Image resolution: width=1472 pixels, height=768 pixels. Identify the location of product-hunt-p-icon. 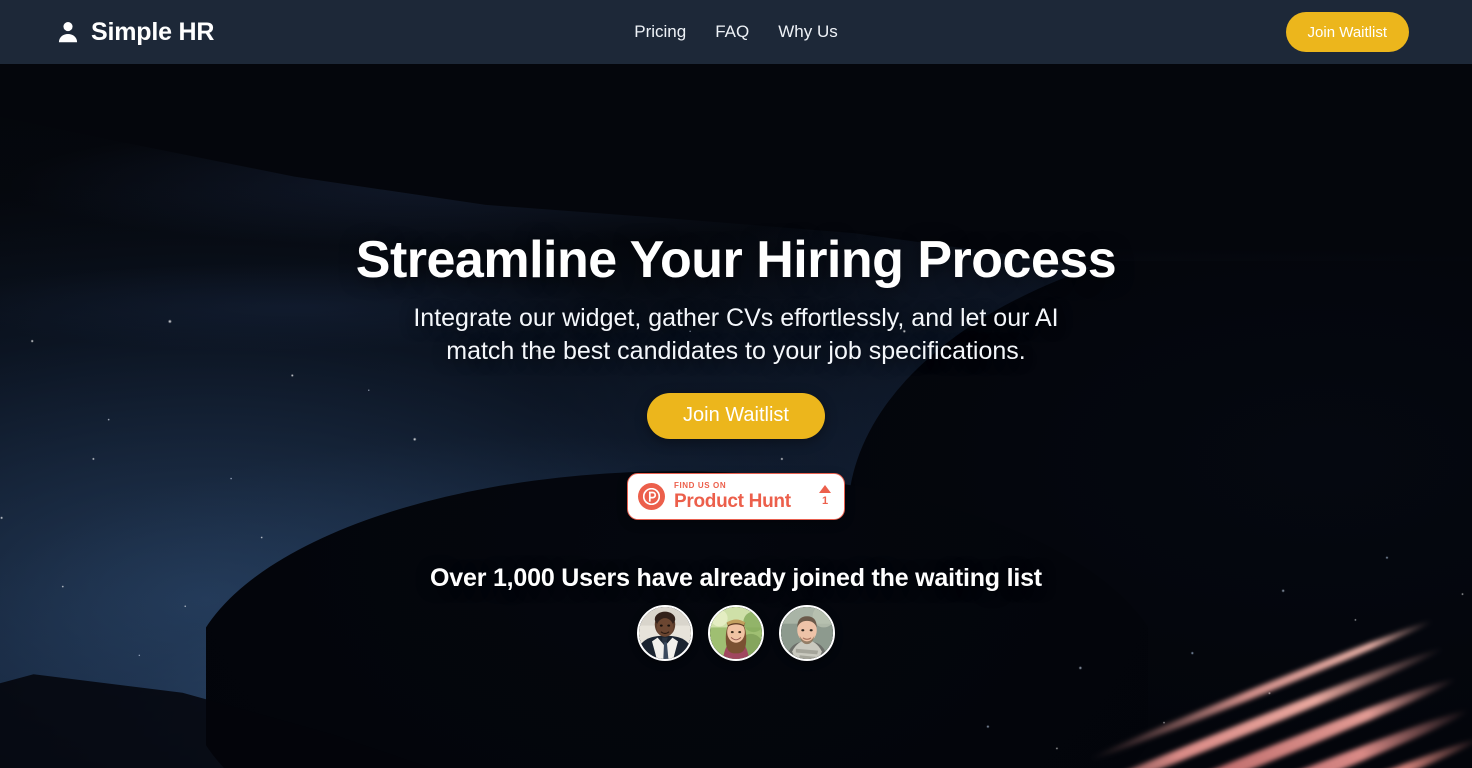
(651, 496).